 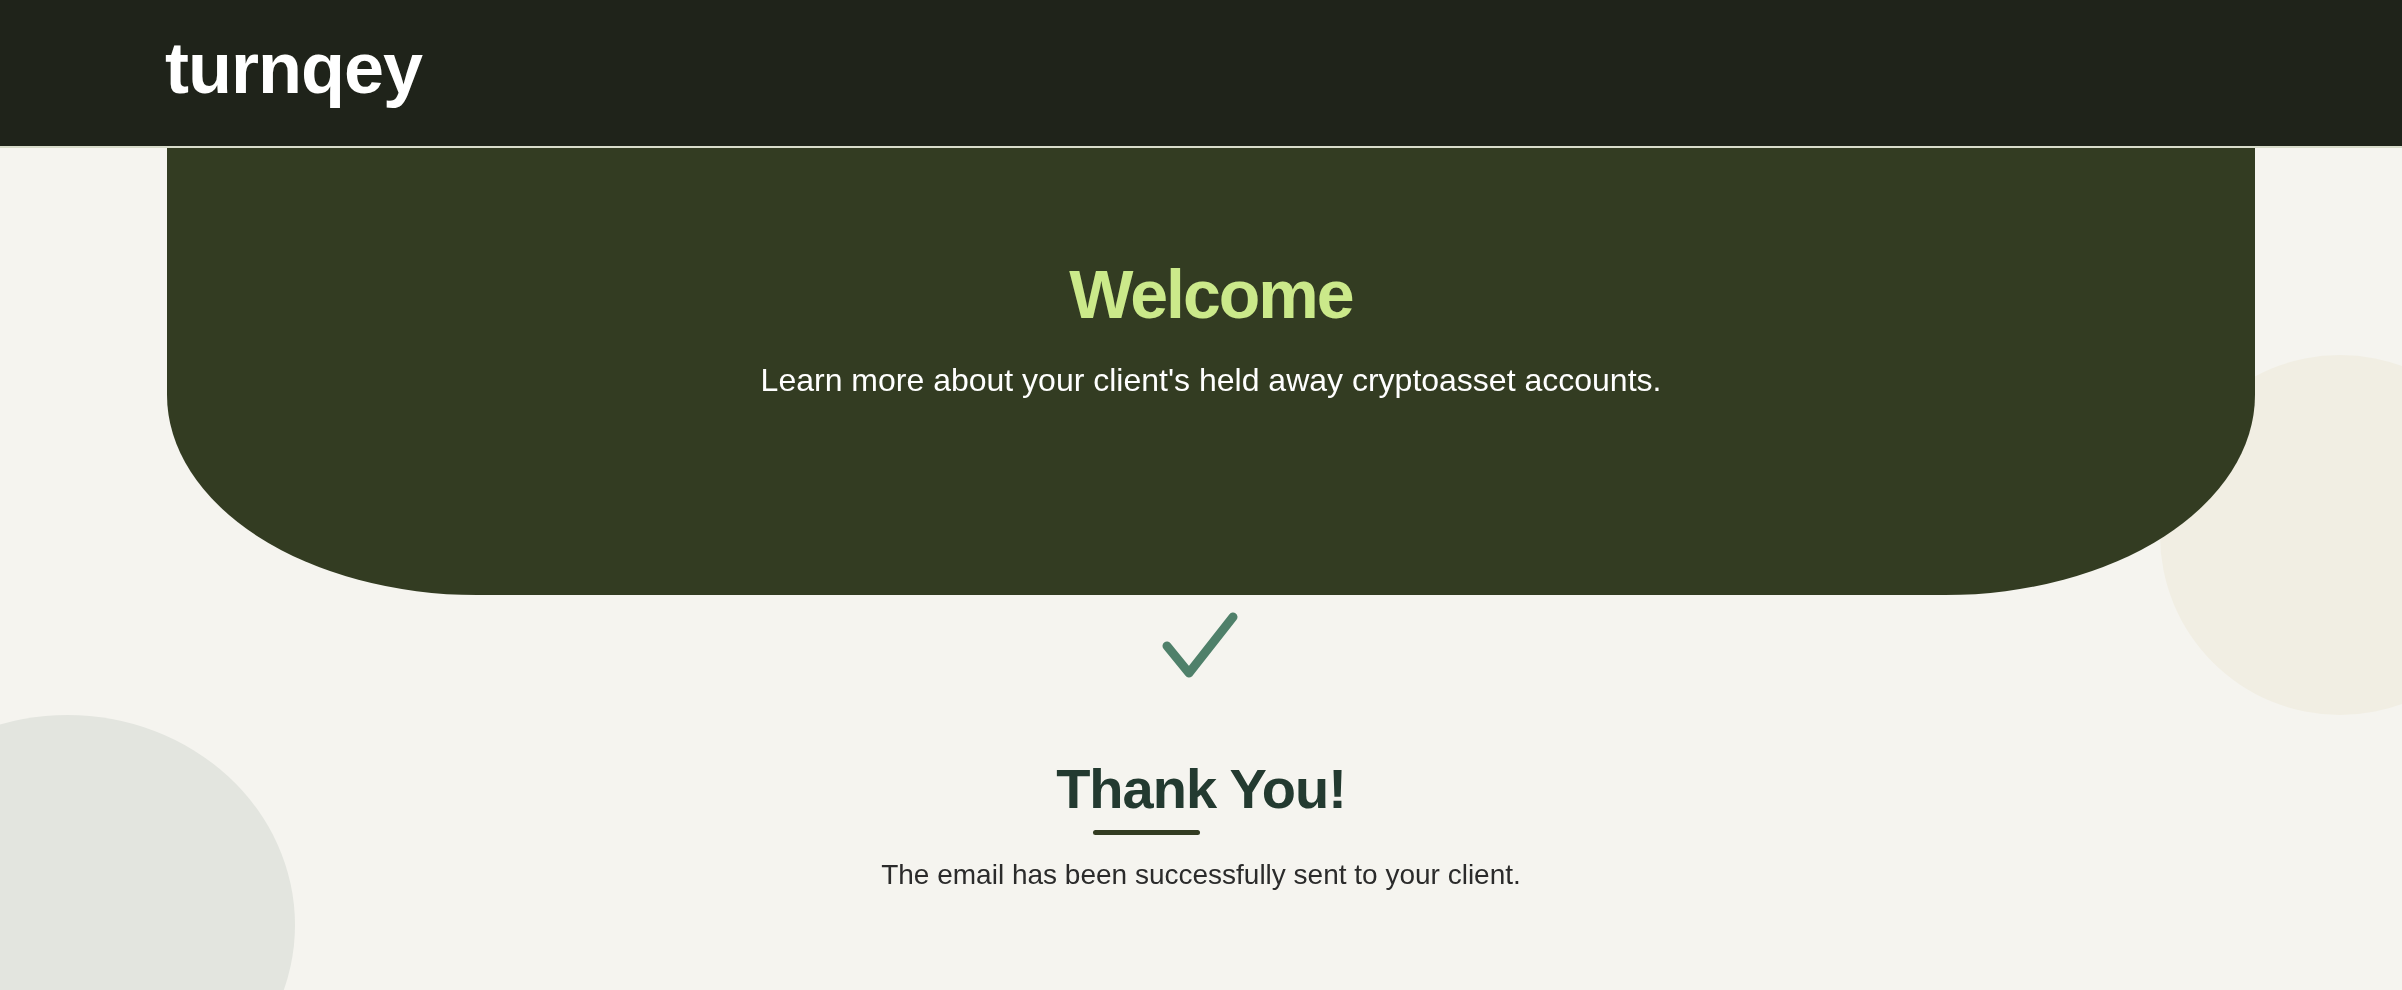 I want to click on welcome-title: Welcome, so click(x=1211, y=294).